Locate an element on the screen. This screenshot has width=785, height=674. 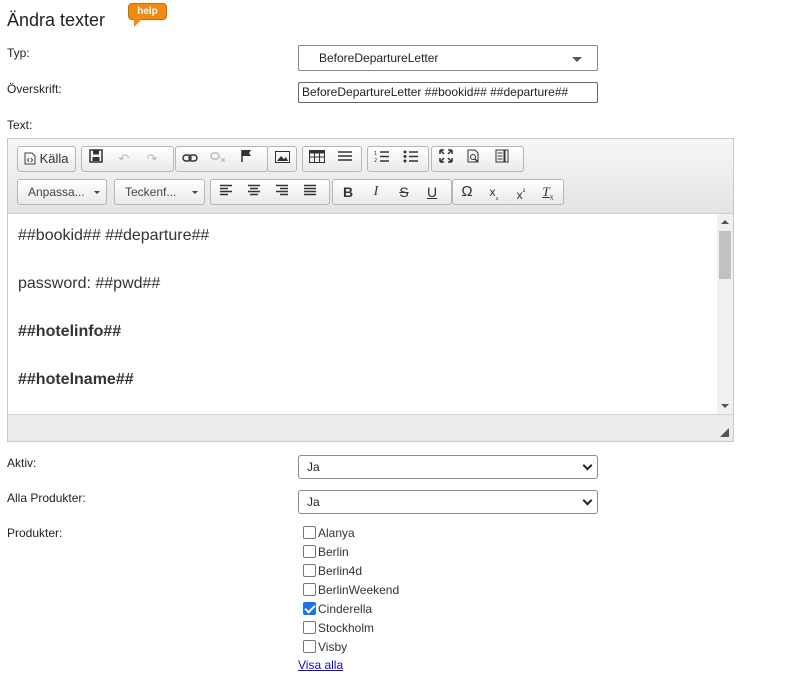
scroll-down-icon is located at coordinates (725, 406).